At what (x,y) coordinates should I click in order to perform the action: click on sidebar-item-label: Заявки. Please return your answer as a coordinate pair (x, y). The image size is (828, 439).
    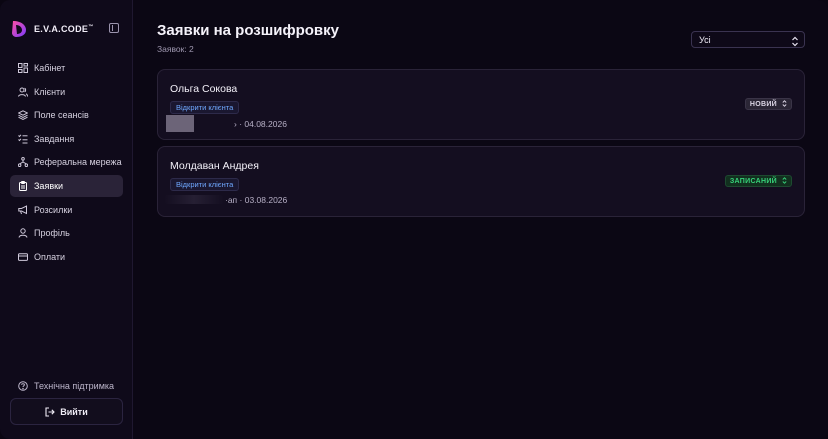
    Looking at the image, I should click on (49, 185).